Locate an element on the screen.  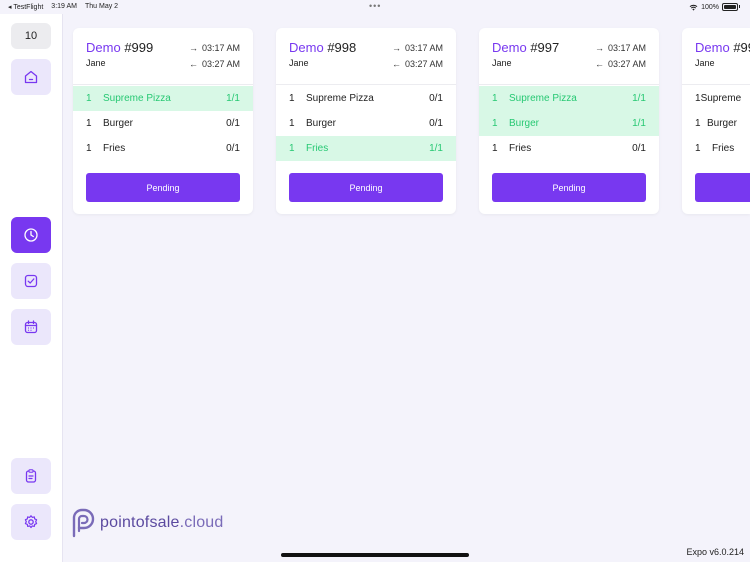
check-square-icon is located at coordinates (31, 281).